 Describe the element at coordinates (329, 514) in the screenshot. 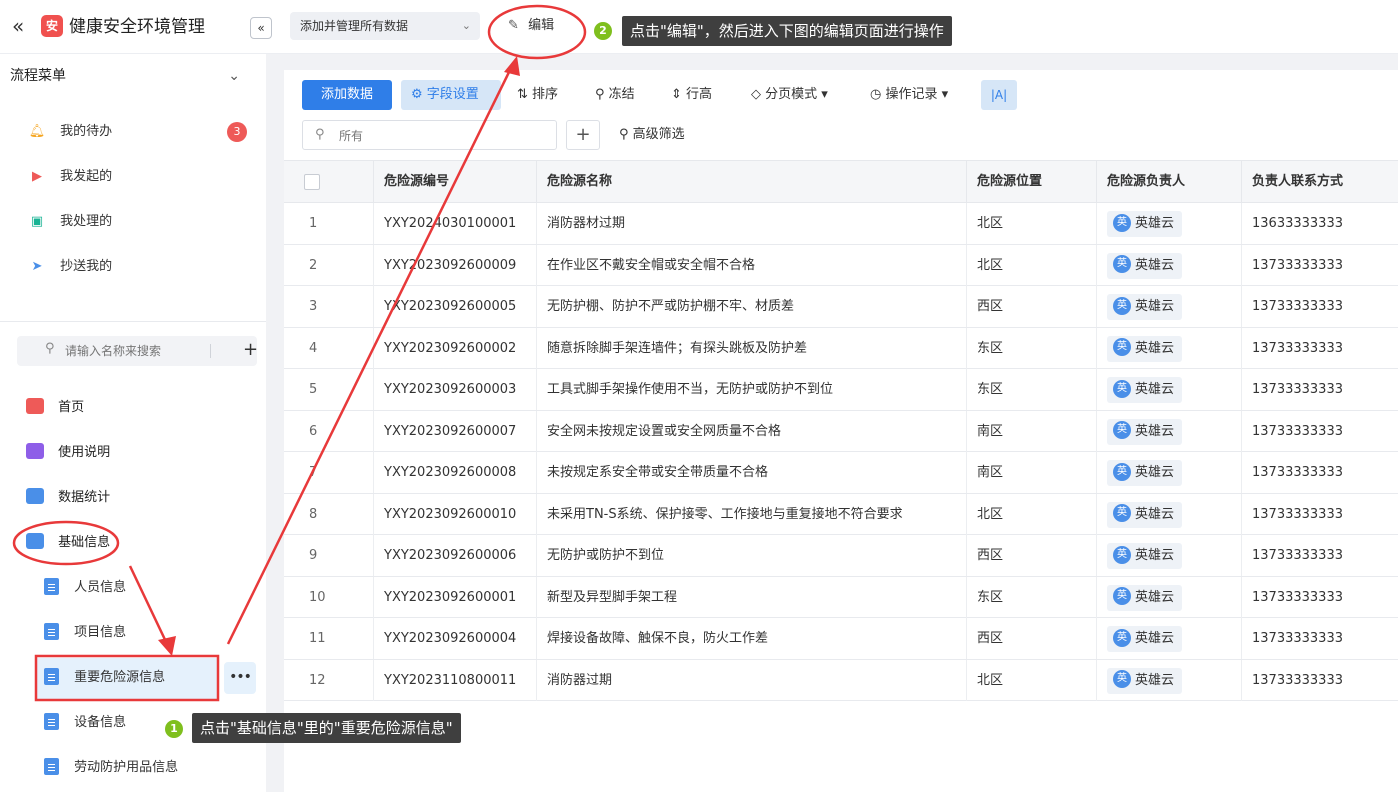

I see `cell-index: 8` at that location.